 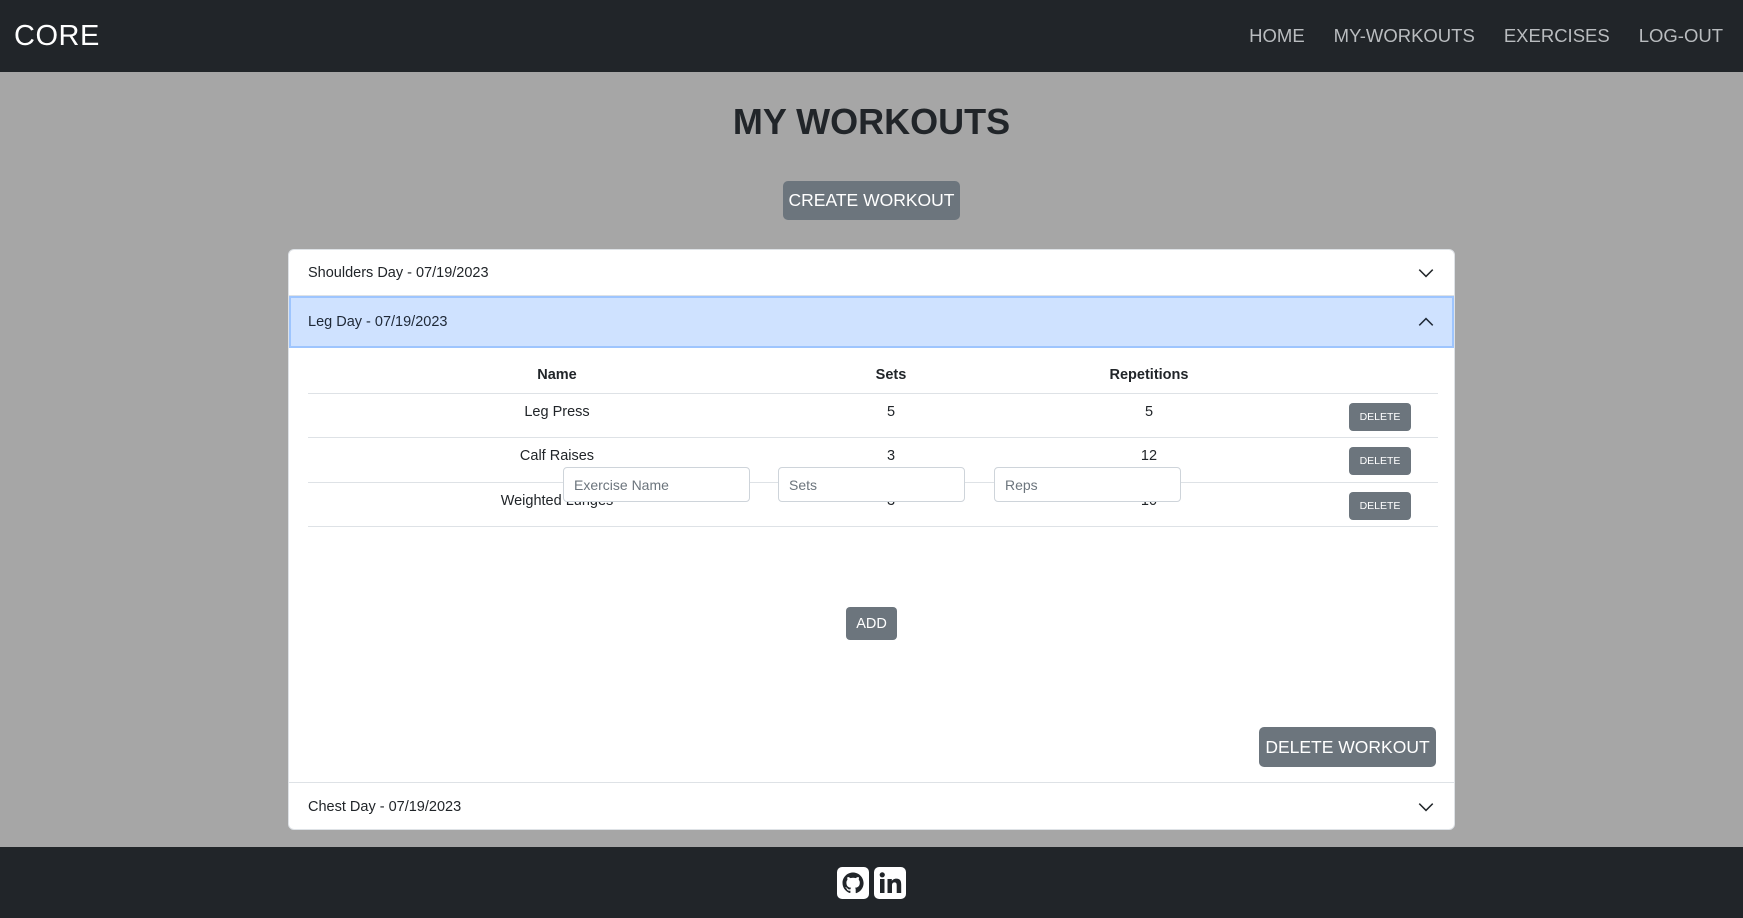 What do you see at coordinates (871, 273) in the screenshot?
I see `accordion-header-shoulders-day: Shoulders Day - 07/19/2023` at bounding box center [871, 273].